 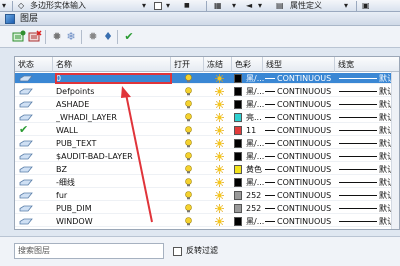 I want to click on column-header-status: 状态, so click(x=34, y=64).